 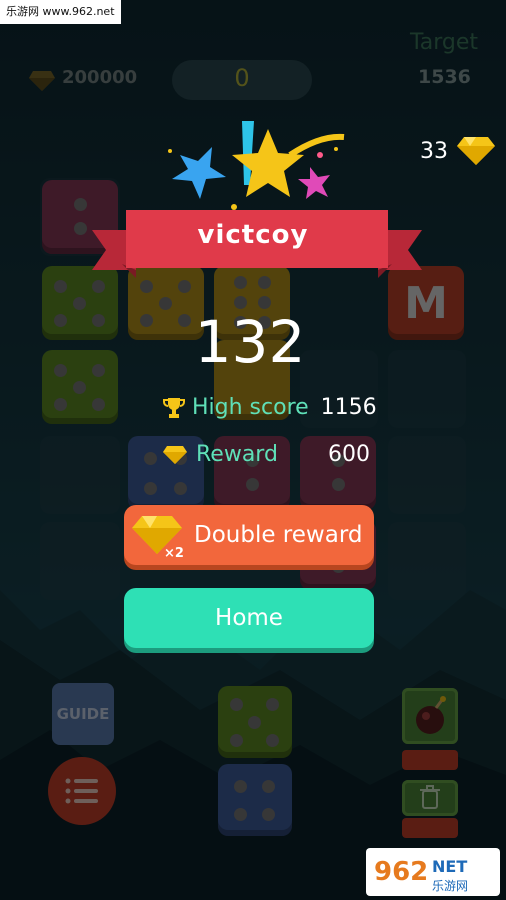 I want to click on high-score-label: High score, so click(x=250, y=407).